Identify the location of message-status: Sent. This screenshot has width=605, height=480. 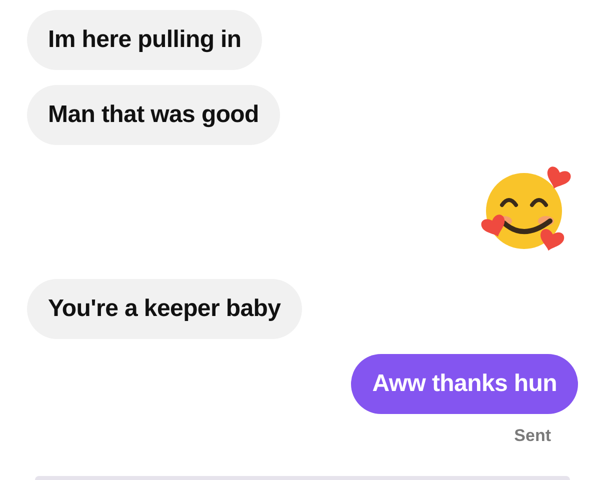
(532, 436).